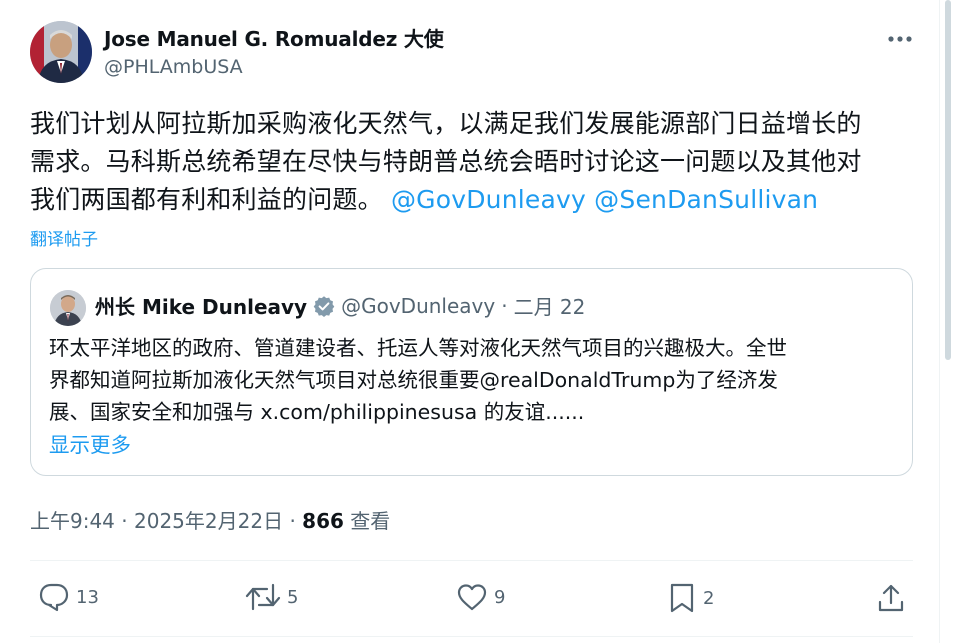 The width and height of the screenshot is (956, 643). I want to click on bookmark-button: 2, so click(690, 598).